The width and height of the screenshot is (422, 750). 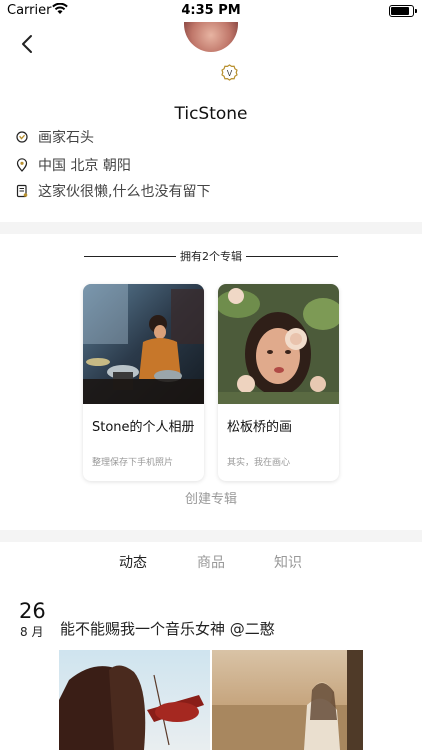 I want to click on status-bar: Carrier 4:35 PM, so click(x=211, y=11).